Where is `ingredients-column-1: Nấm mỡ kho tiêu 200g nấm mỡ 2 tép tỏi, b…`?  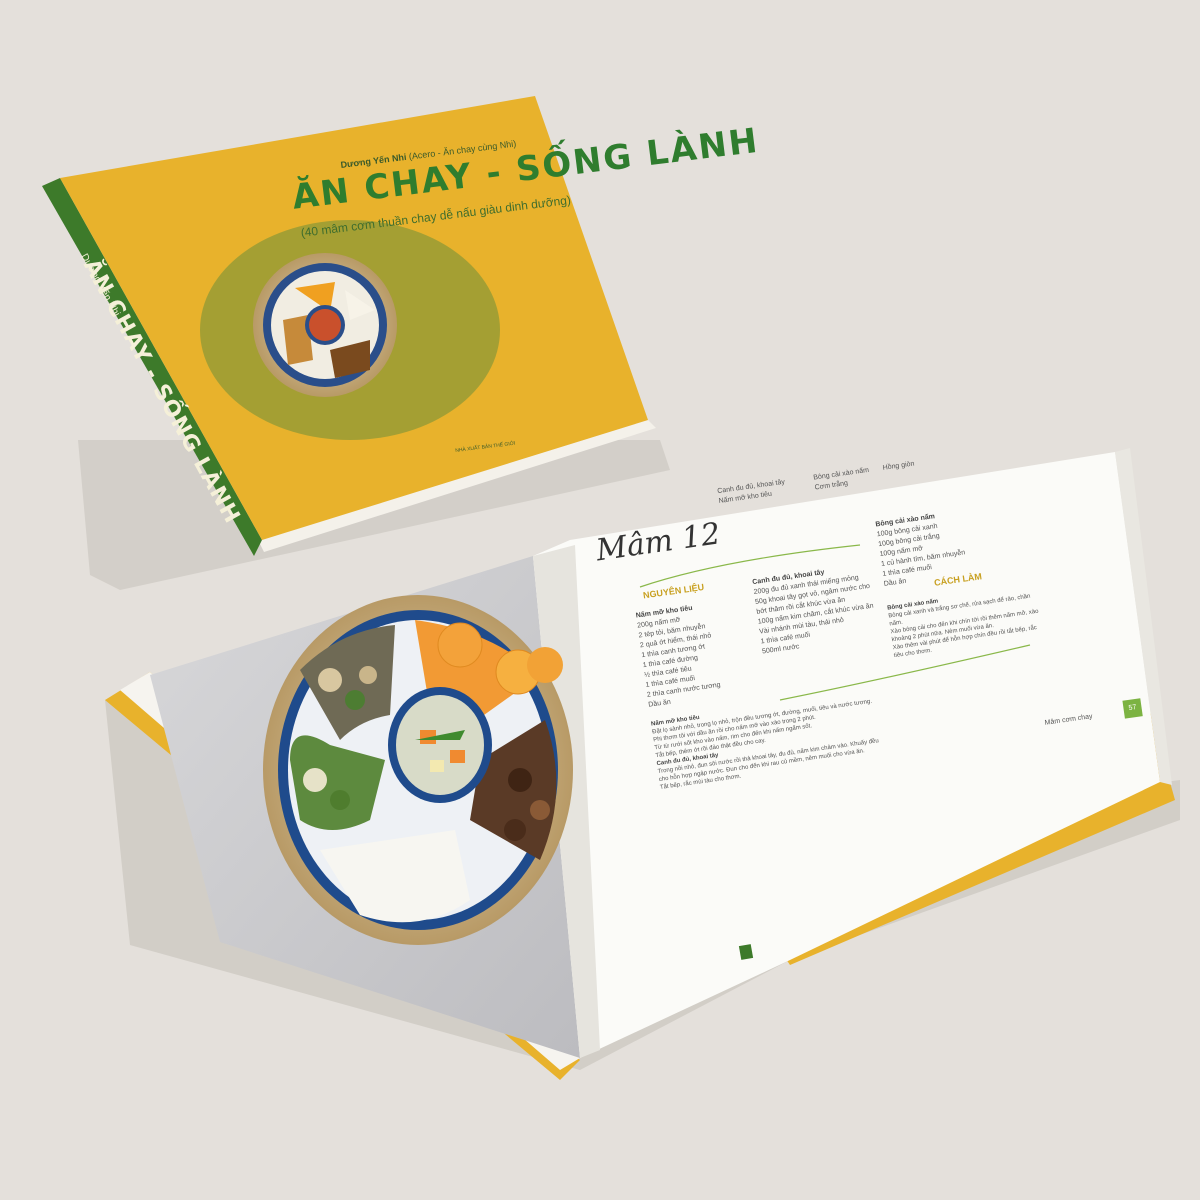
ingredients-column-1: Nấm mỡ kho tiêu 200g nấm mỡ 2 tép tỏi, b… is located at coordinates (678, 655).